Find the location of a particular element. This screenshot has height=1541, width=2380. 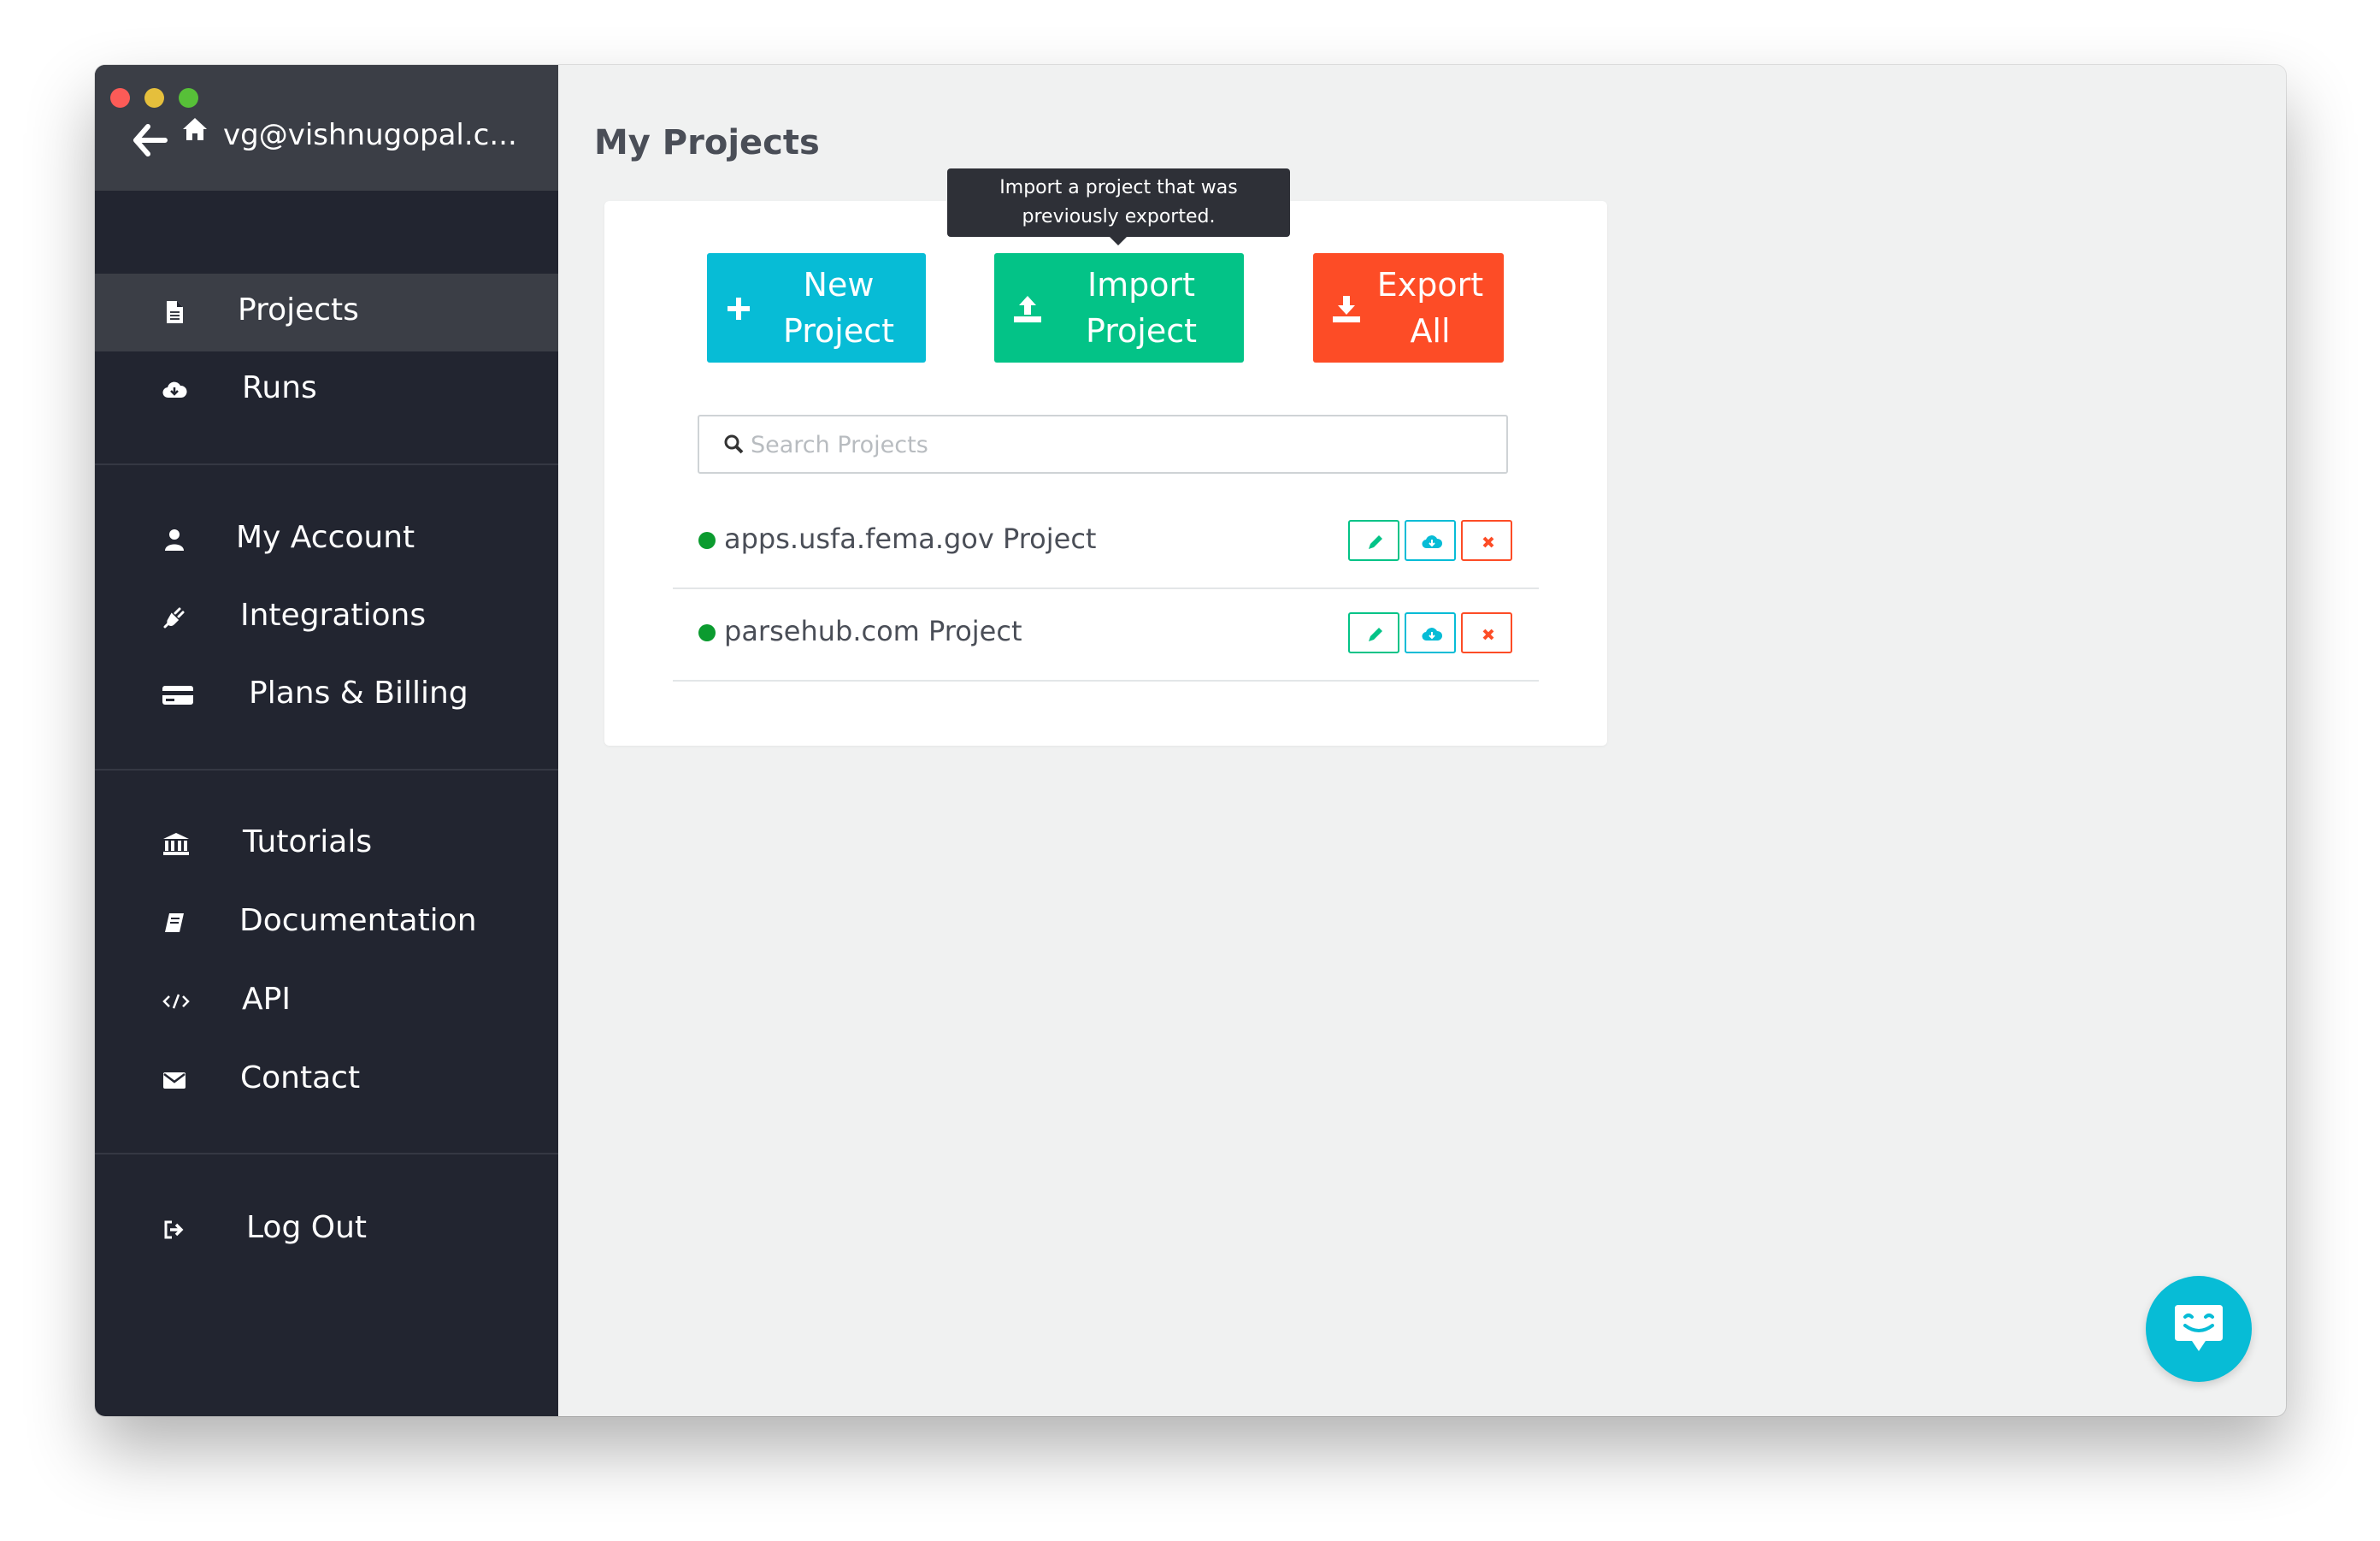

plug-icon is located at coordinates (174, 617).